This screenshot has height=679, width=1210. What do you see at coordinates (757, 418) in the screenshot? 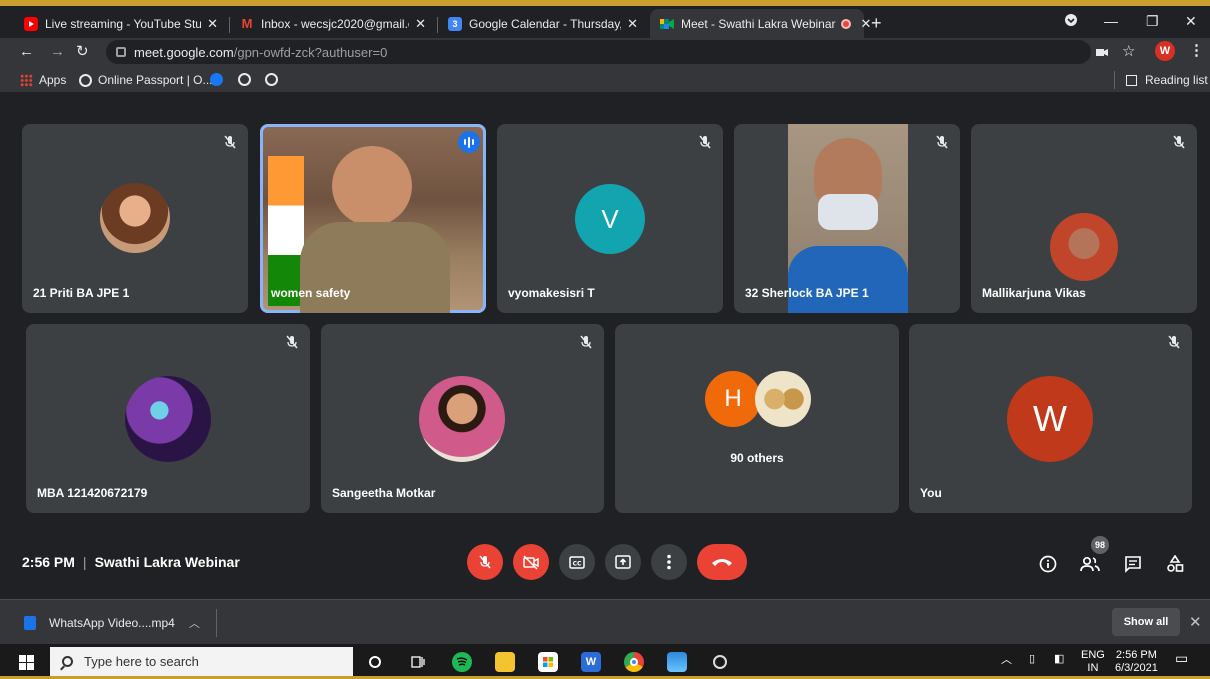
I see `participant-tile-others: H 90 others` at bounding box center [757, 418].